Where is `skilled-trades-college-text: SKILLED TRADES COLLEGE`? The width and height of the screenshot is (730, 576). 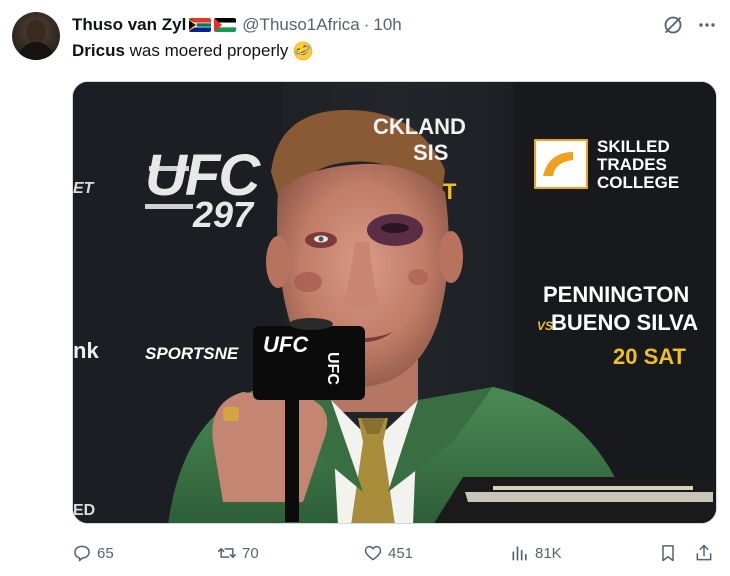 skilled-trades-college-text: SKILLED TRADES COLLEGE is located at coordinates (638, 165).